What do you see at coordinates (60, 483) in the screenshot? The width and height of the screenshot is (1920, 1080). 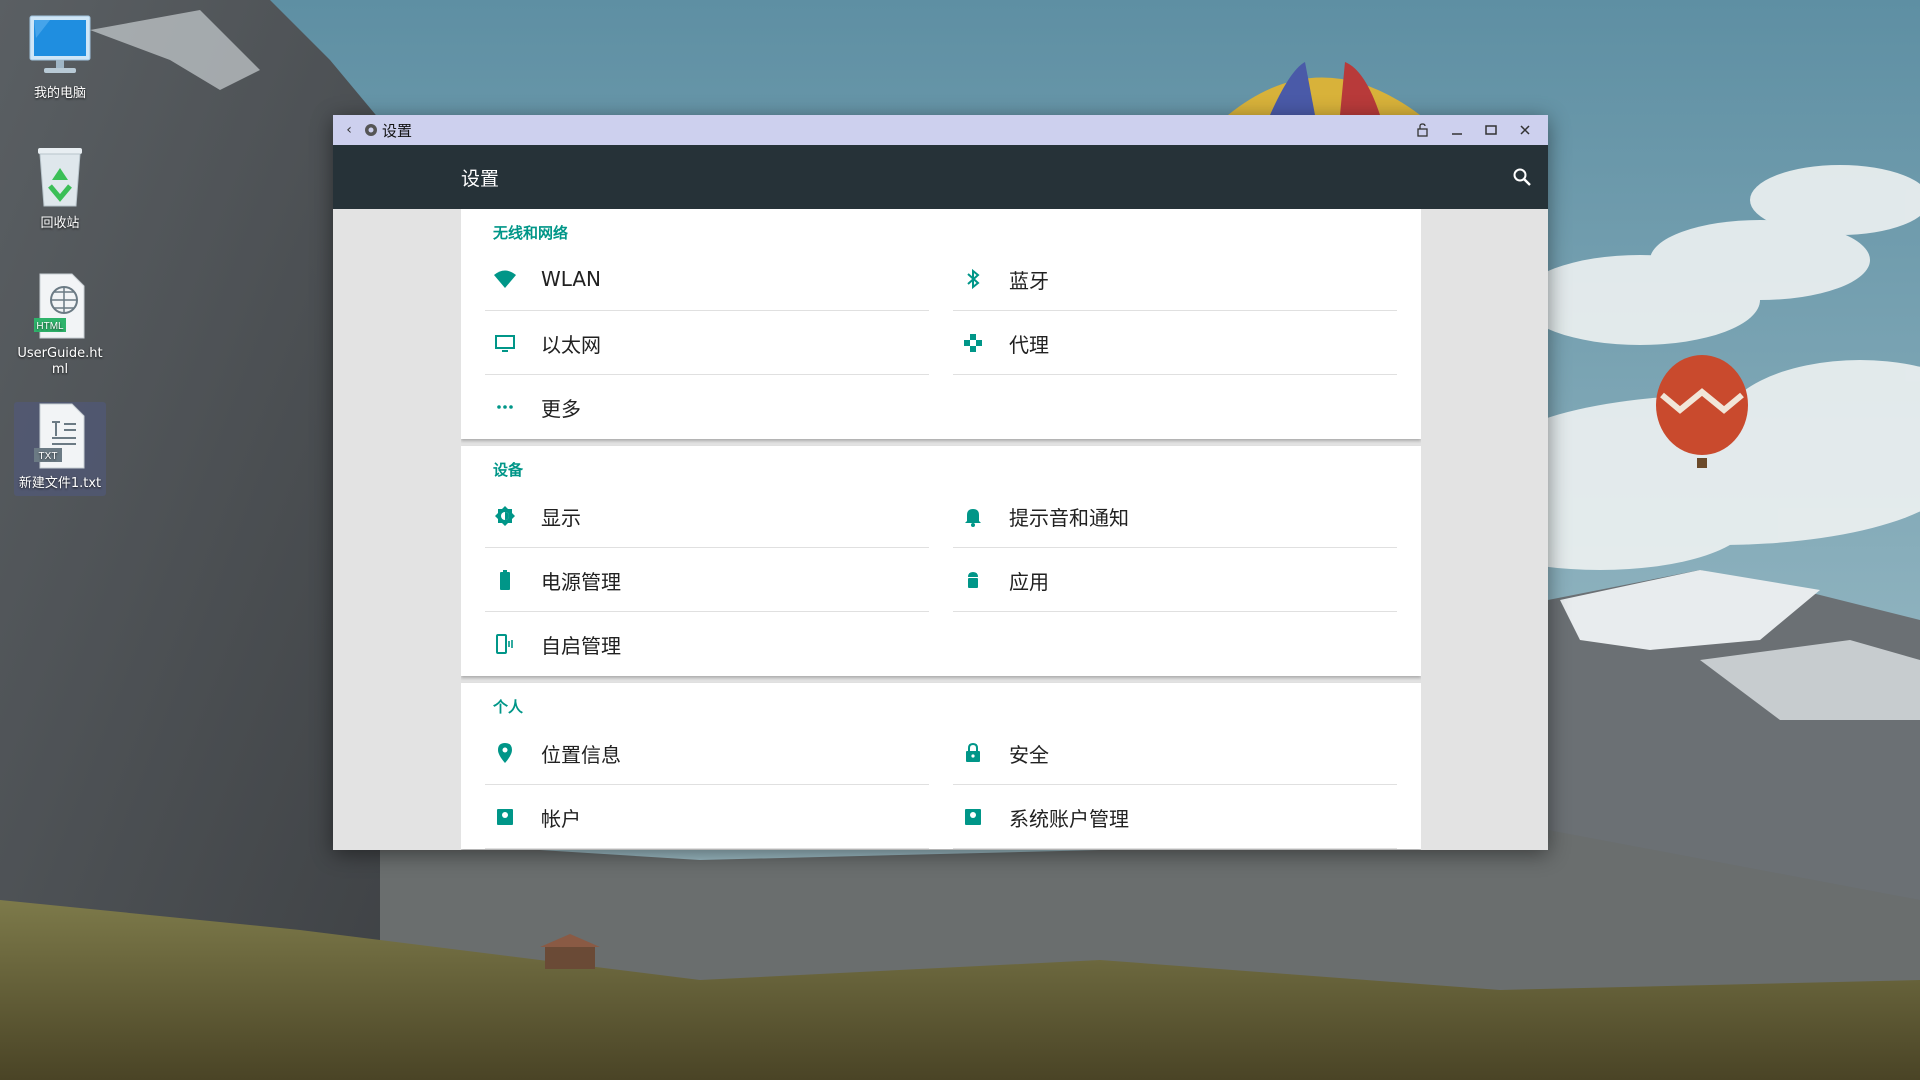 I see `desktop-icon-label: 新建文件1.txt` at bounding box center [60, 483].